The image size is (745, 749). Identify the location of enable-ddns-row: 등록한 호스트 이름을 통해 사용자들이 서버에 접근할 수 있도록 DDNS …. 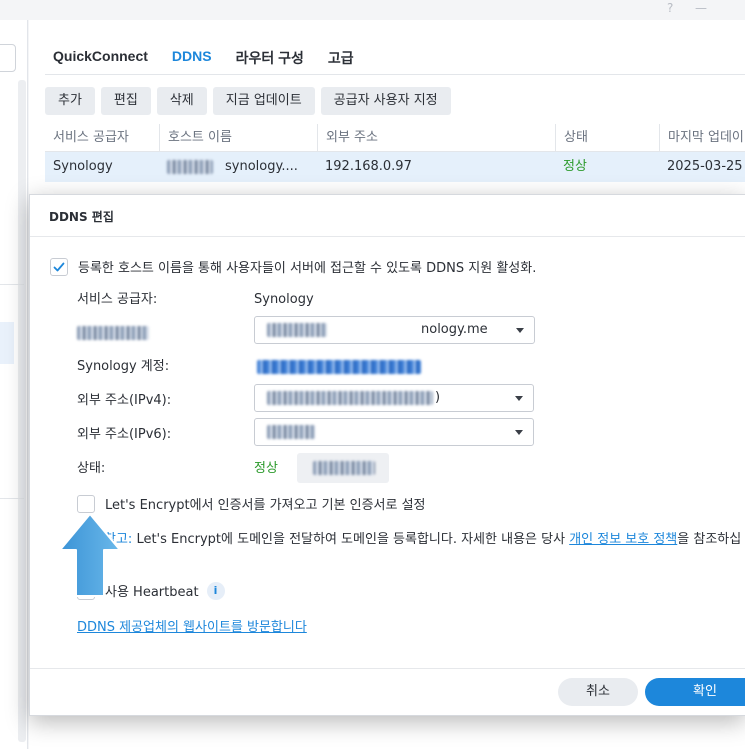
(293, 266).